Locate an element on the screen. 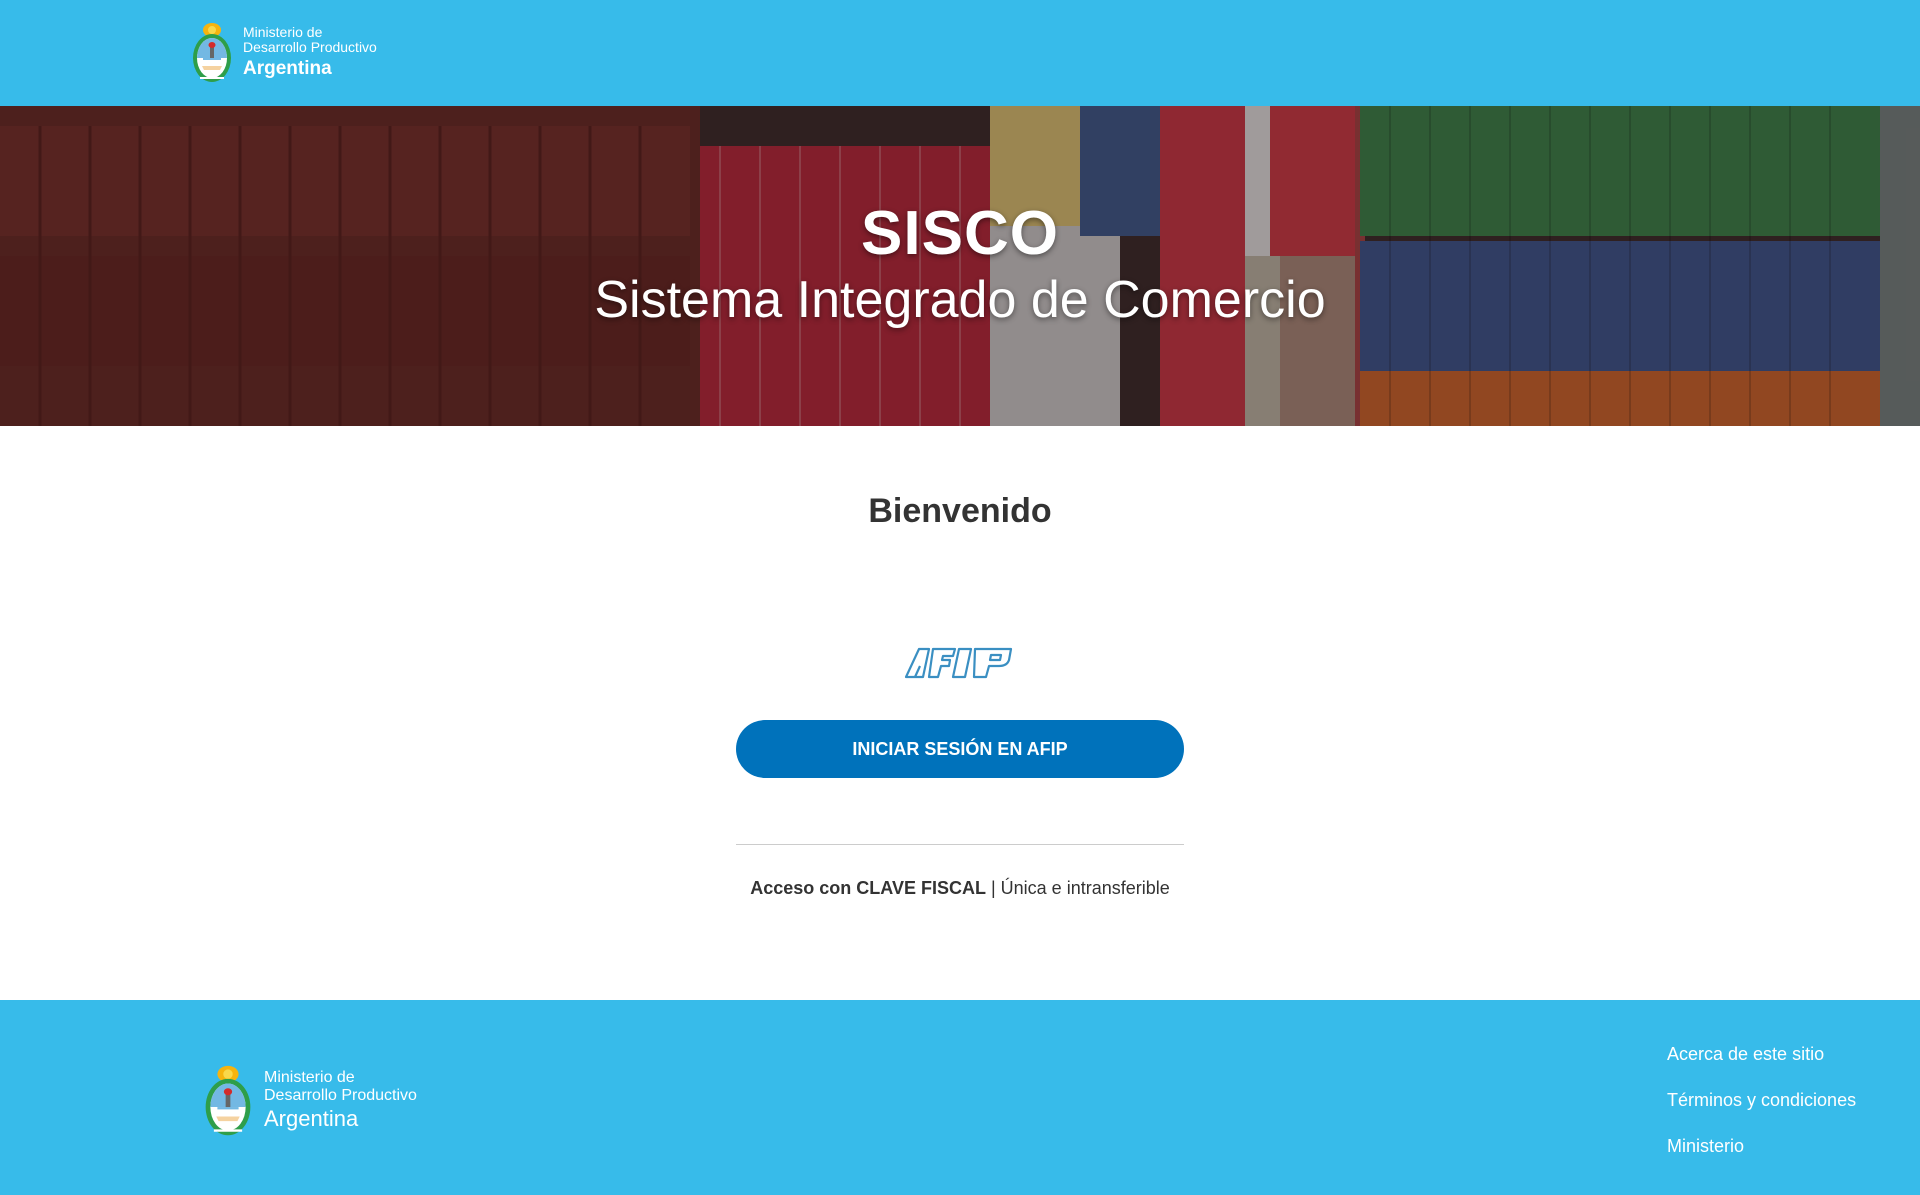  hero-subtitle: Sistema Integrado de Comercio is located at coordinates (960, 300).